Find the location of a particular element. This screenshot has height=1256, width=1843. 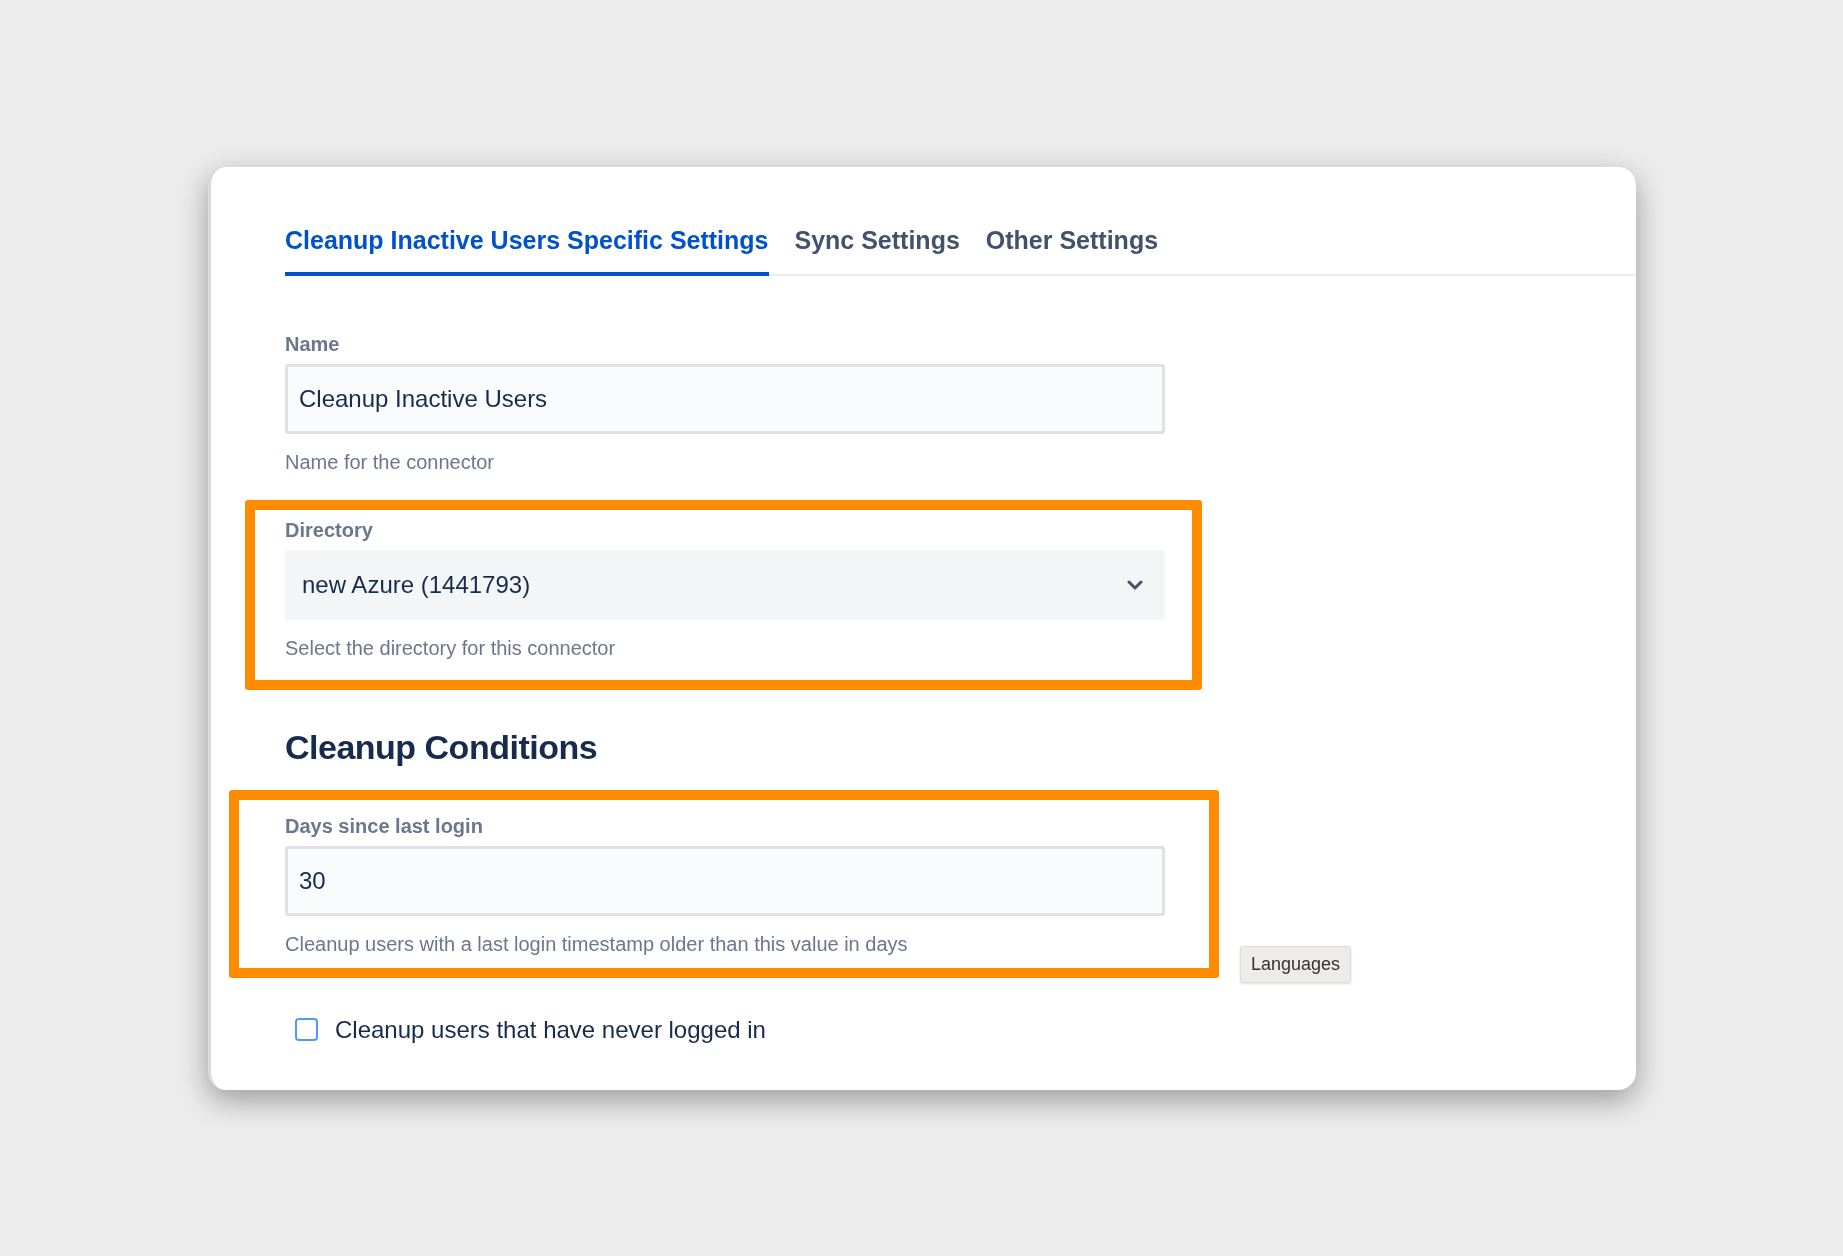

tab: Other Settings is located at coordinates (1072, 249).